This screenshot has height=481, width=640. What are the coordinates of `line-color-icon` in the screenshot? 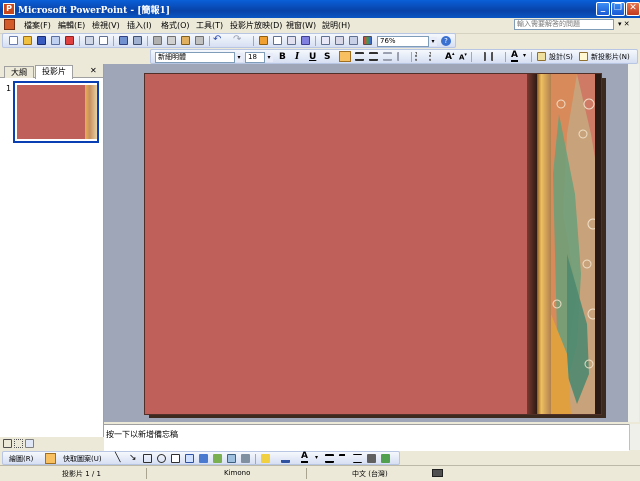 It's located at (285, 458).